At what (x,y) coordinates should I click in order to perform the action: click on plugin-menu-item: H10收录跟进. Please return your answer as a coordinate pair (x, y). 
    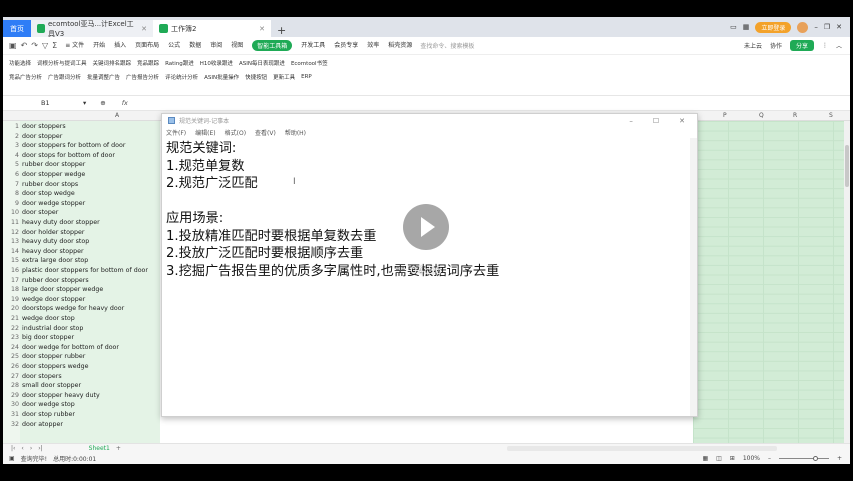
    Looking at the image, I should click on (216, 63).